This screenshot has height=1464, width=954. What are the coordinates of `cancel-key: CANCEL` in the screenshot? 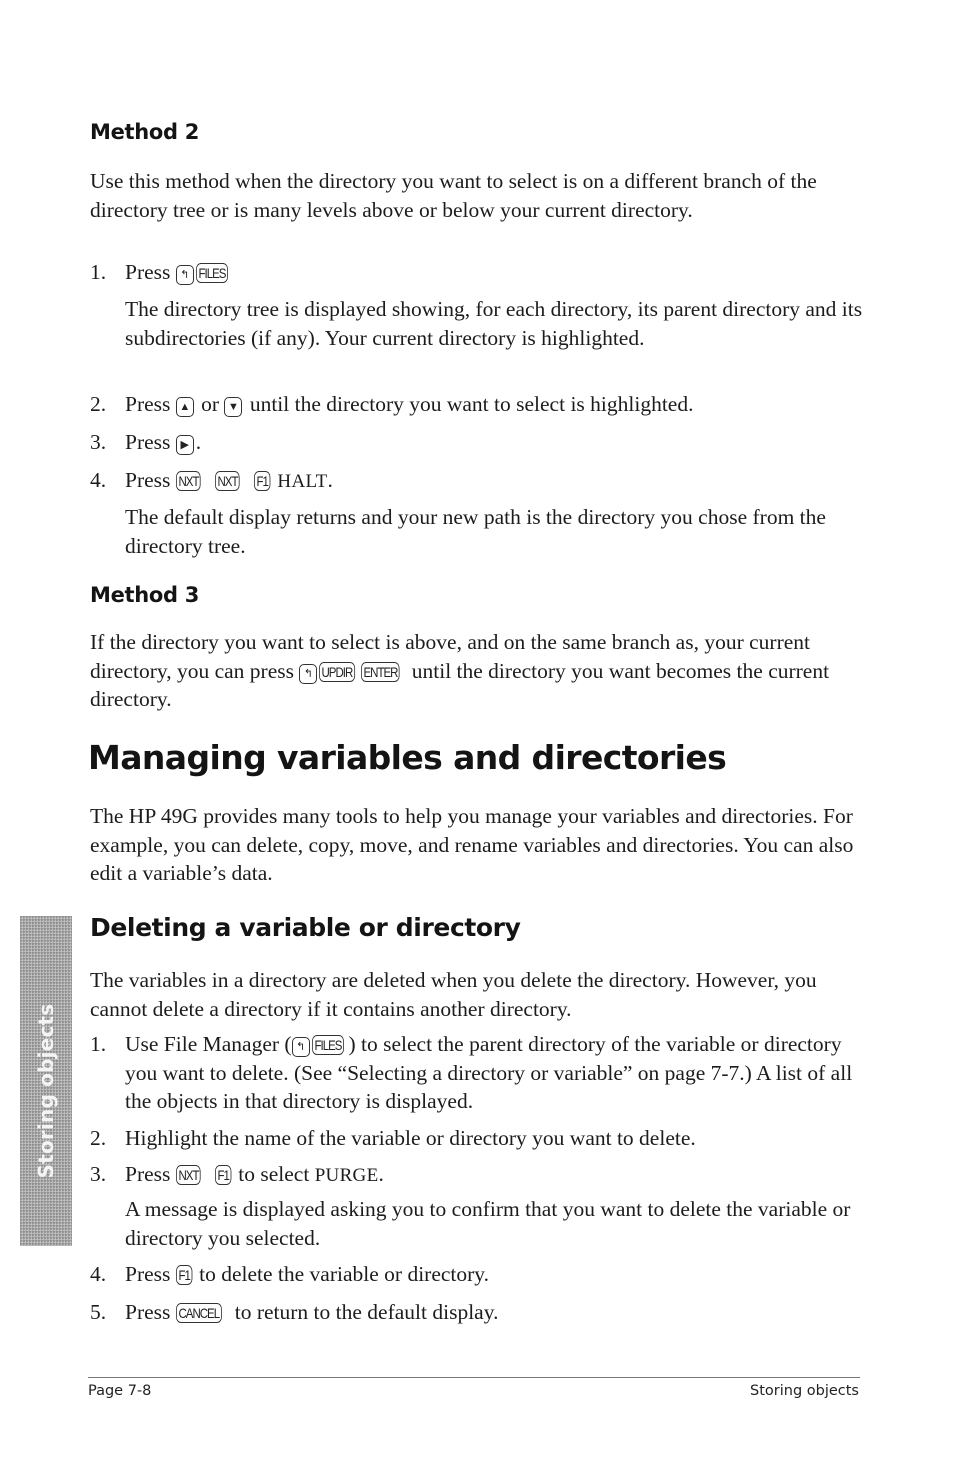 It's located at (198, 1313).